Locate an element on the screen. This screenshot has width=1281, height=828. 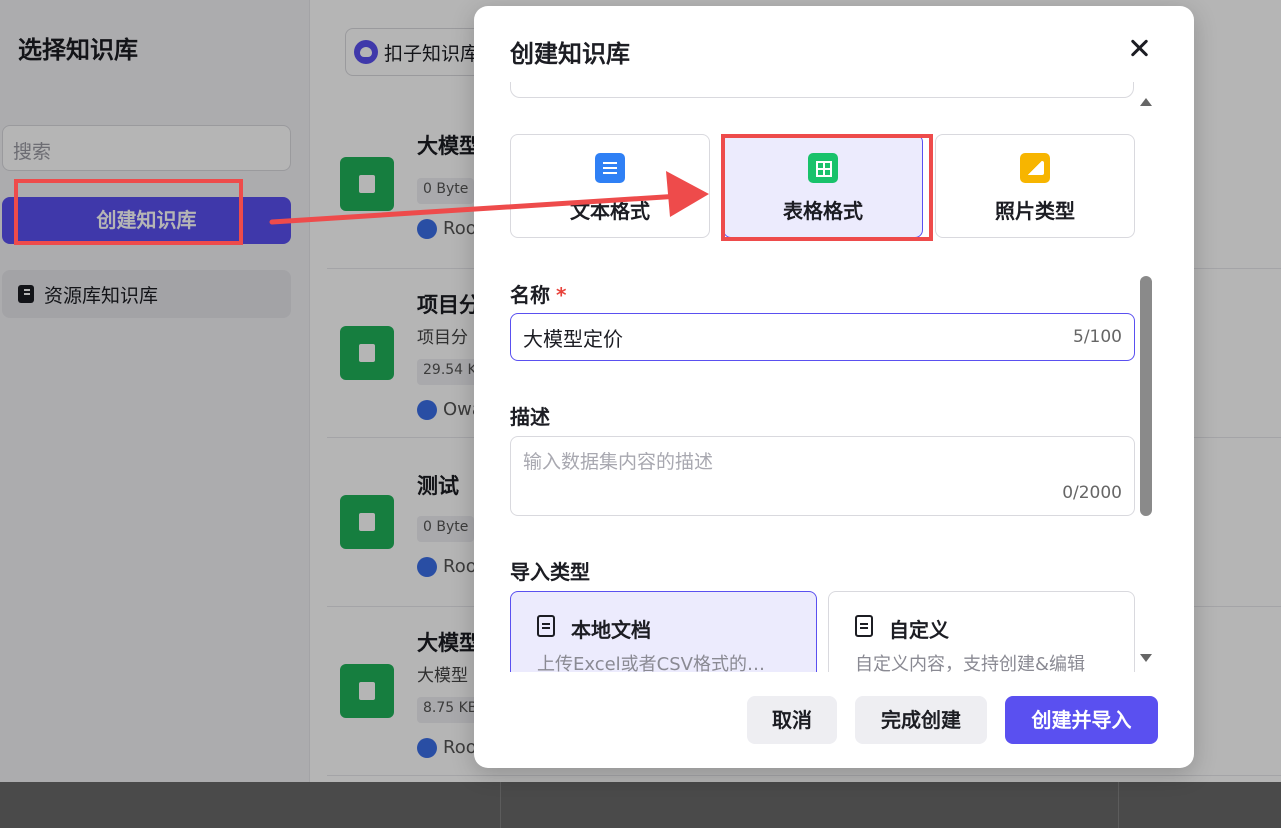
scroll-down-arrow-icon is located at coordinates (1146, 658).